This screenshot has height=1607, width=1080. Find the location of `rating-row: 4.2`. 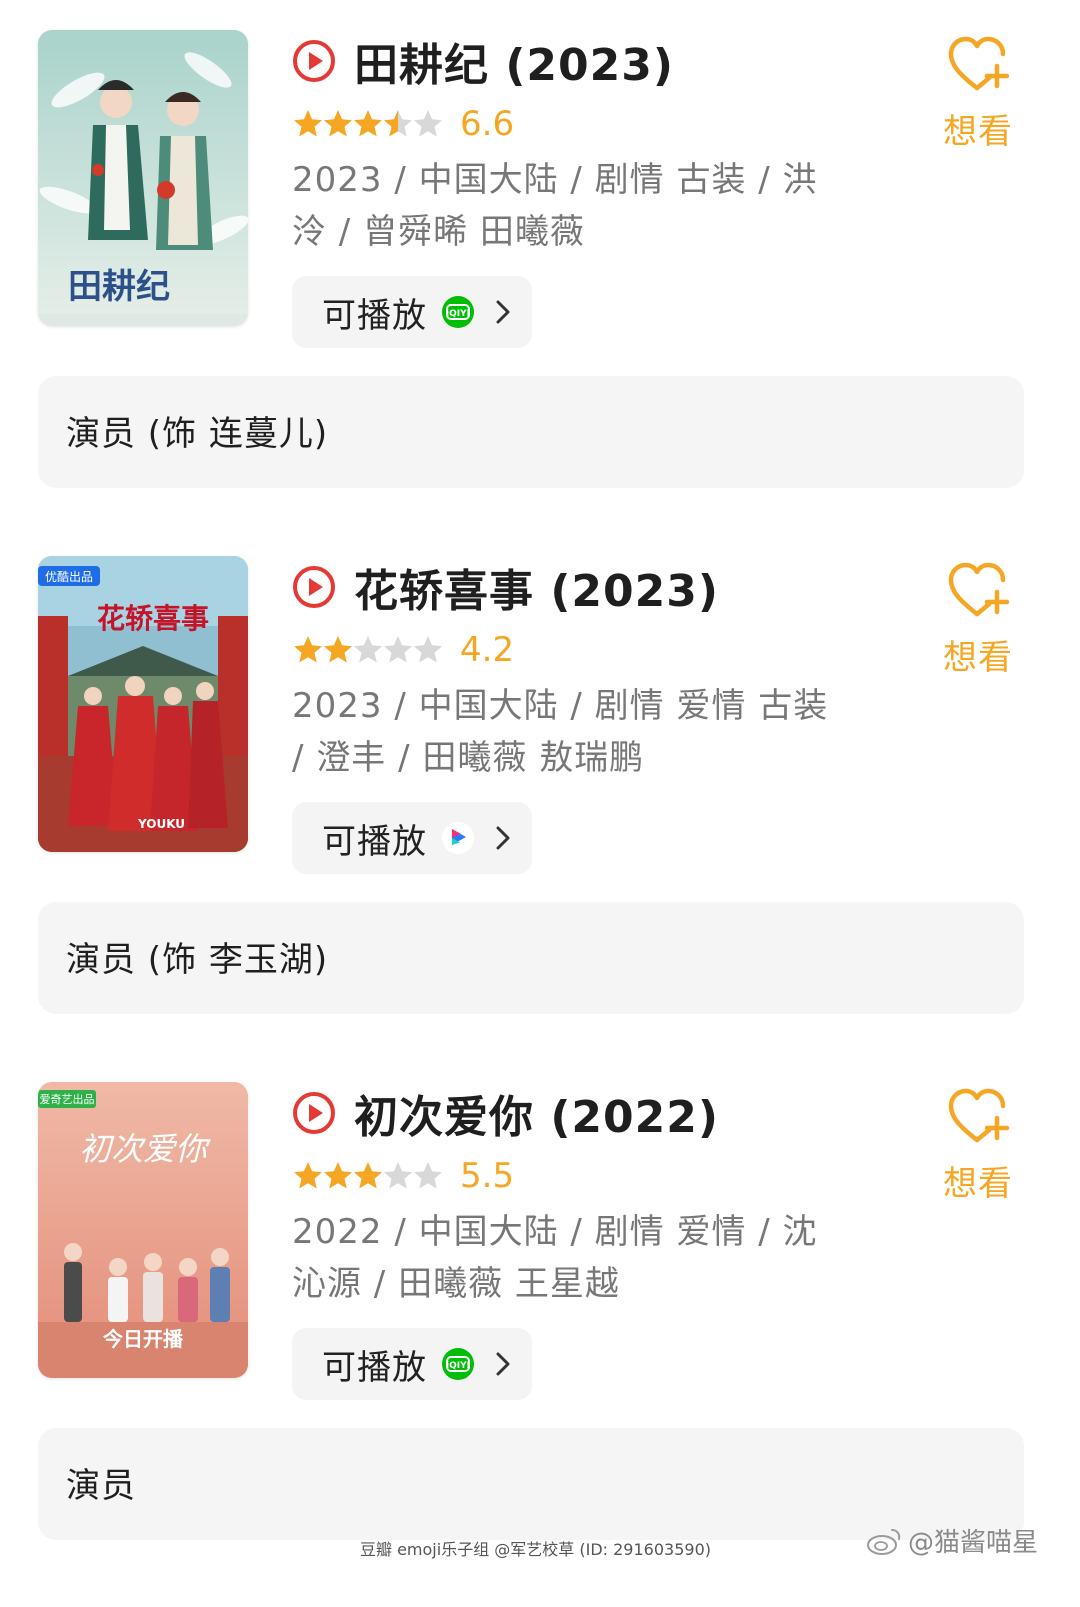

rating-row: 4.2 is located at coordinates (602, 650).